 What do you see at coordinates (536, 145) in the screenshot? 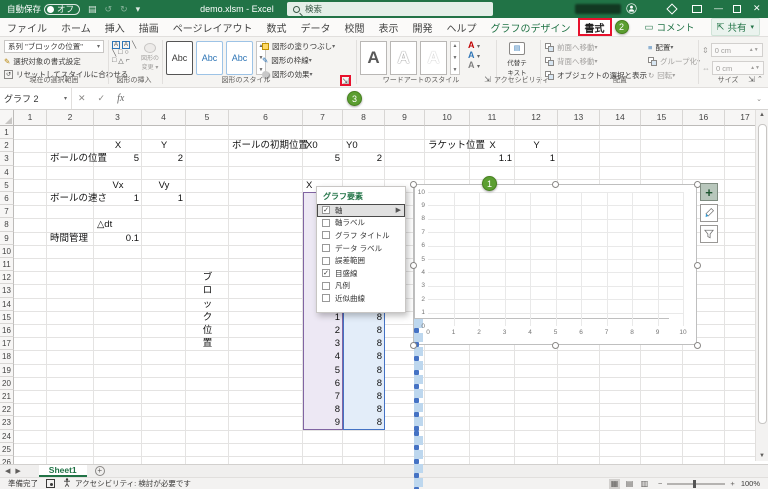
I see `cell-r2c12: Y` at bounding box center [536, 145].